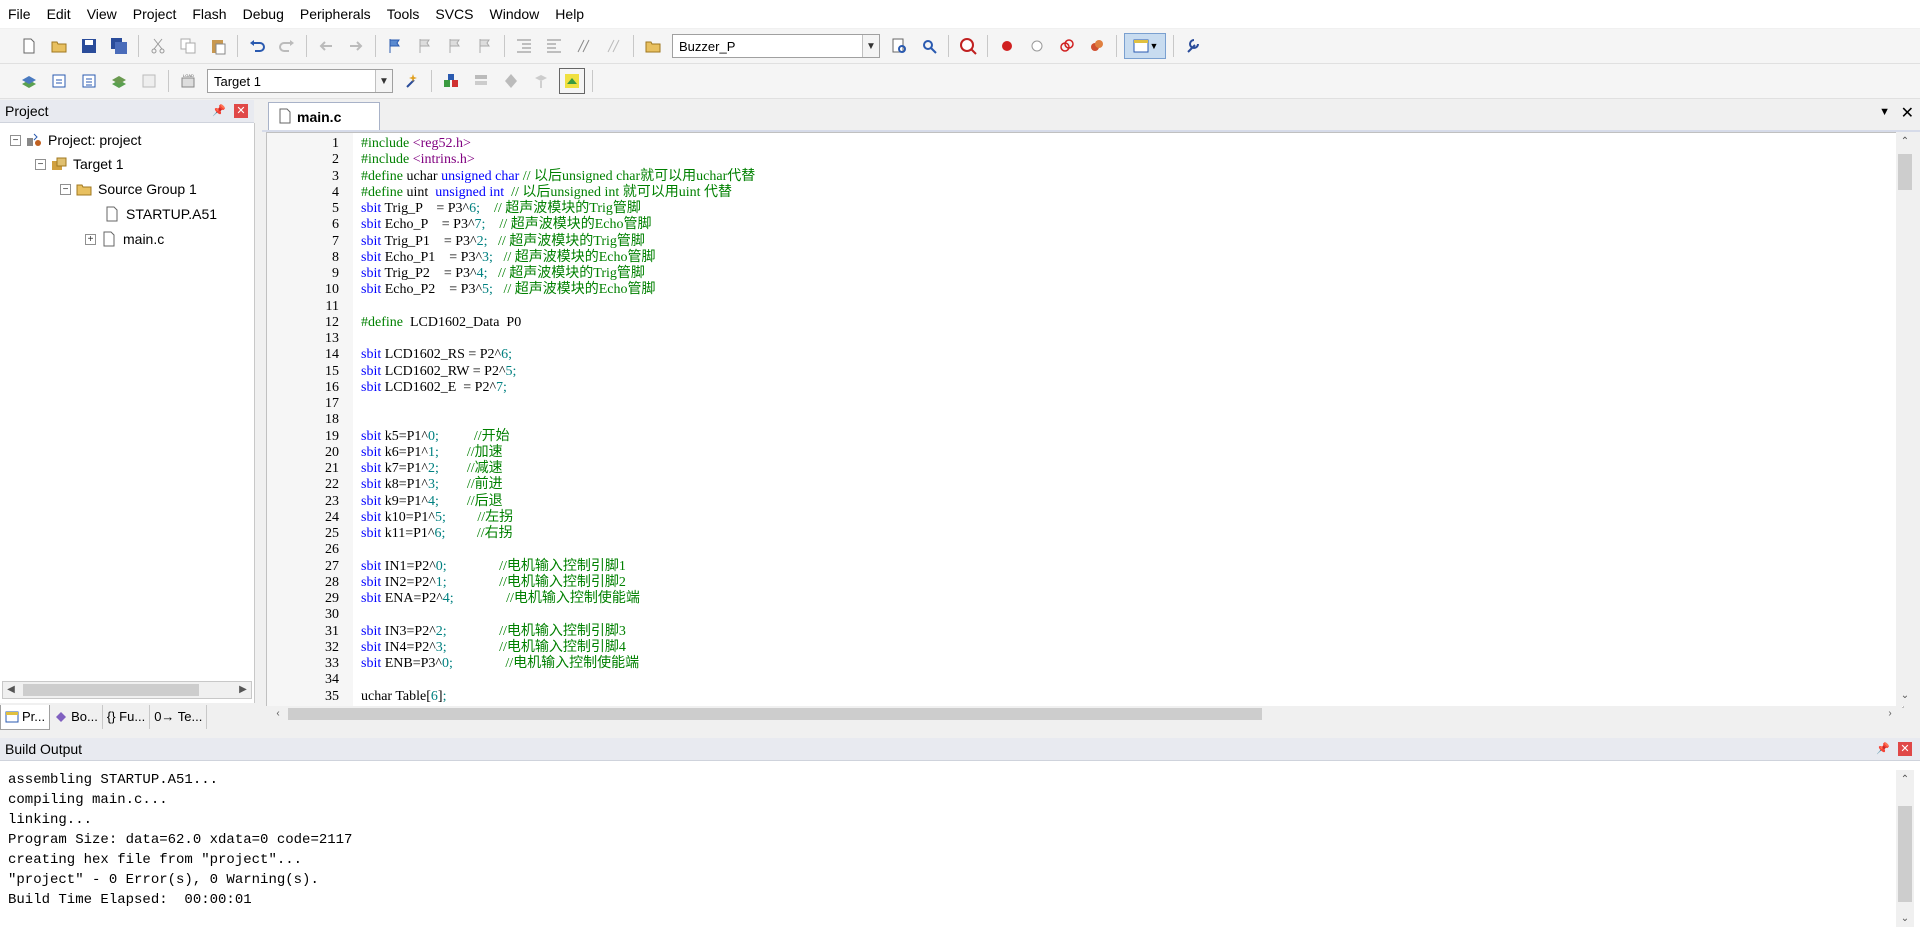 The image size is (1920, 927). Describe the element at coordinates (27, 111) in the screenshot. I see `project-panel-title-text: Project` at that location.